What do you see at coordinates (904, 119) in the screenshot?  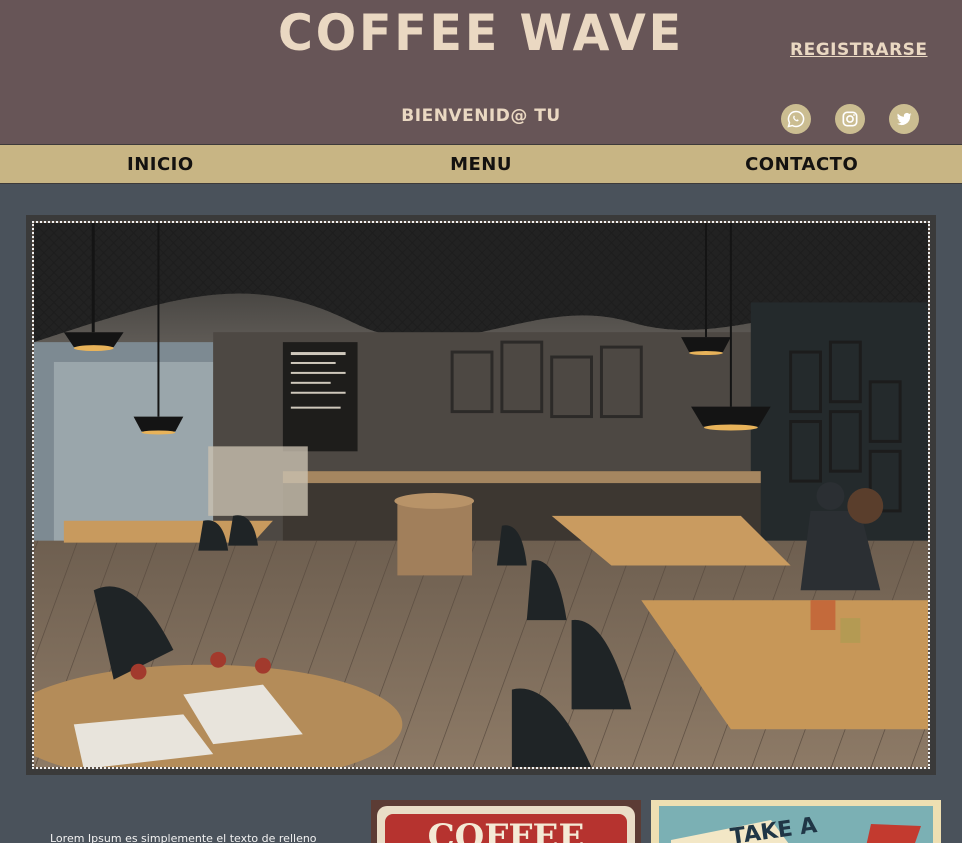 I see `twitter-icon` at bounding box center [904, 119].